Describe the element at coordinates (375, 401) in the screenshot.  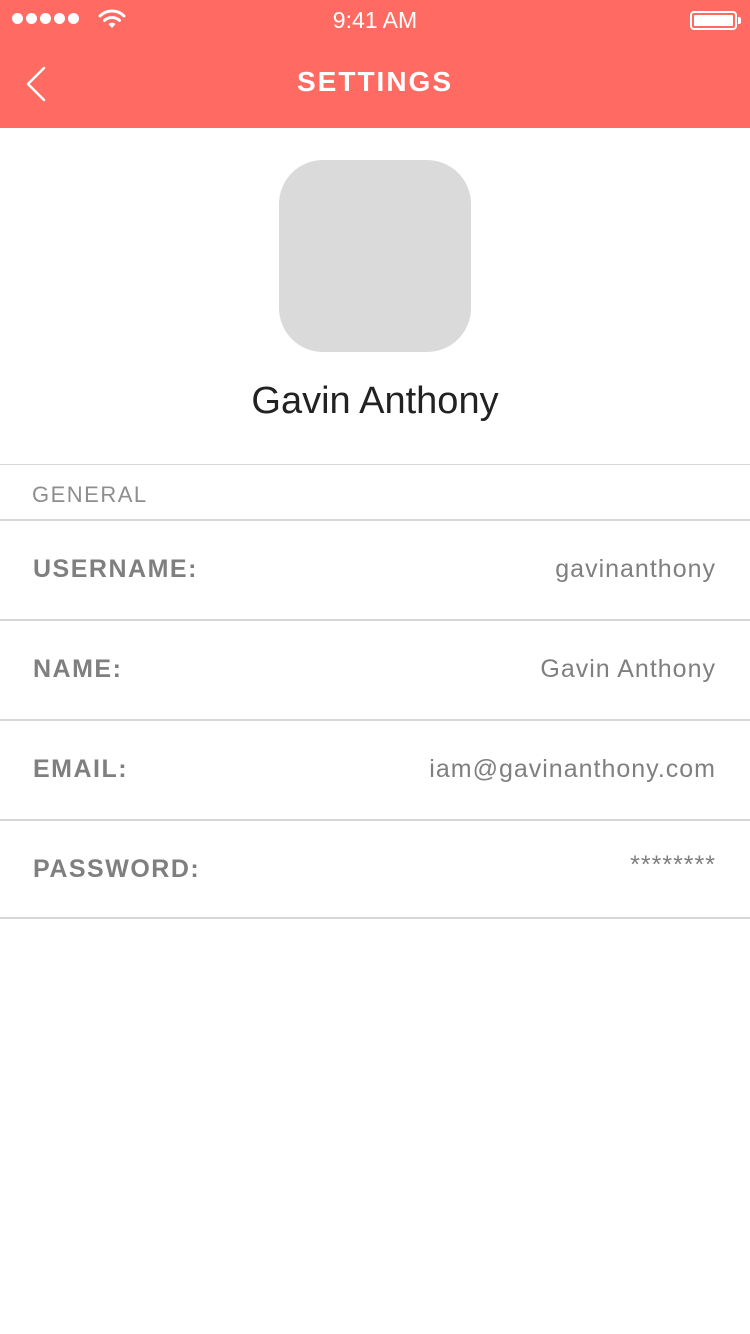
I see `profile-name: Gavin Anthony` at that location.